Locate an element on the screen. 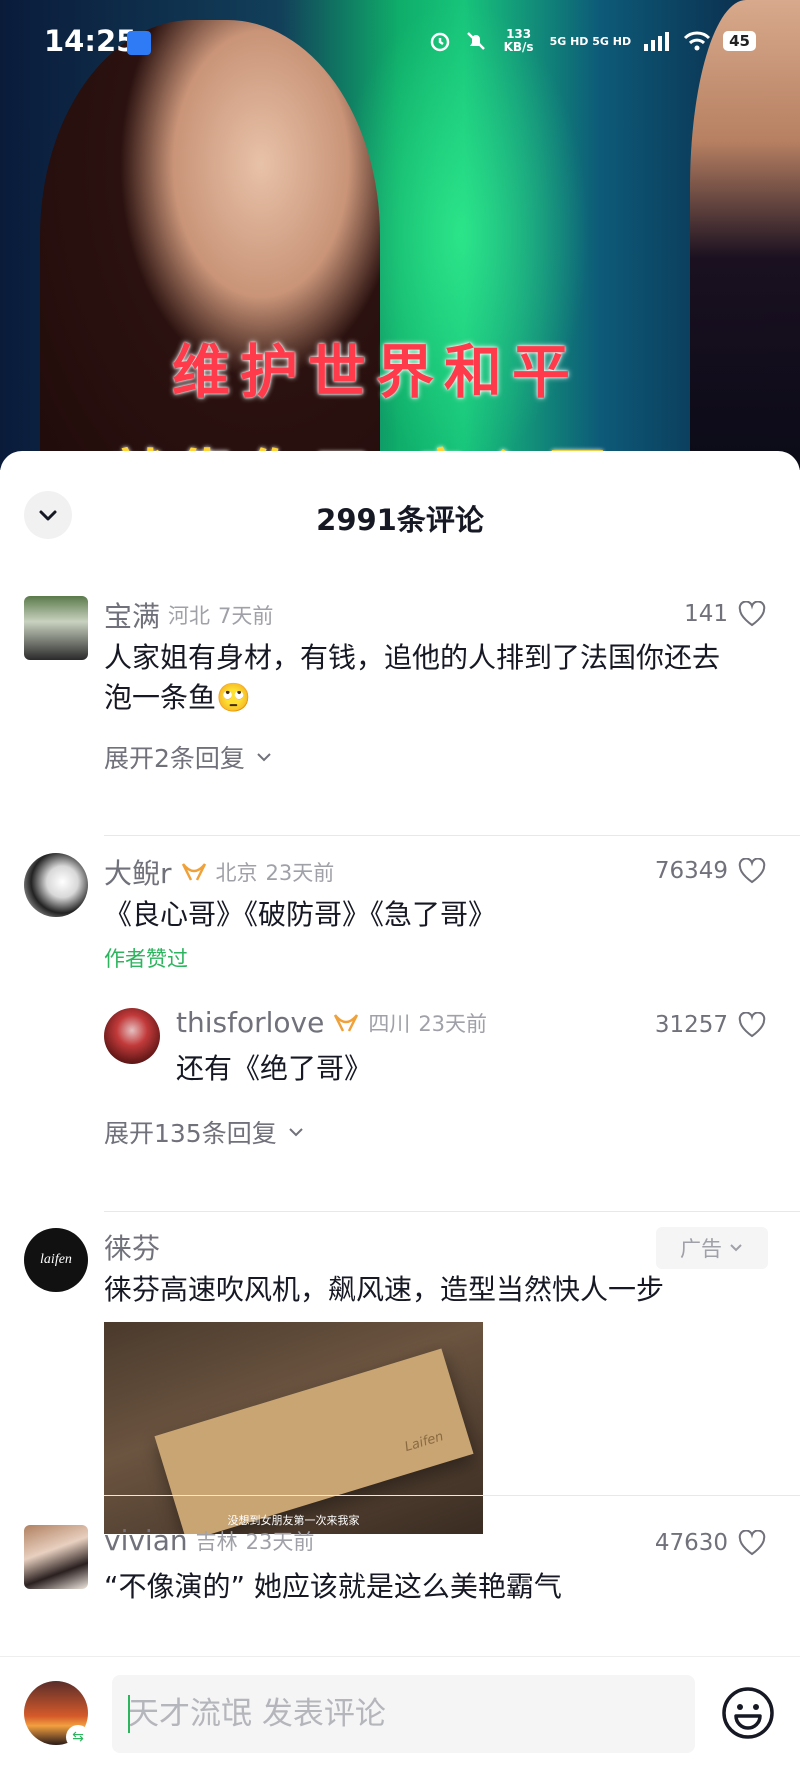 The image size is (800, 1770). ad-meta: 徕芬 is located at coordinates (132, 1247).